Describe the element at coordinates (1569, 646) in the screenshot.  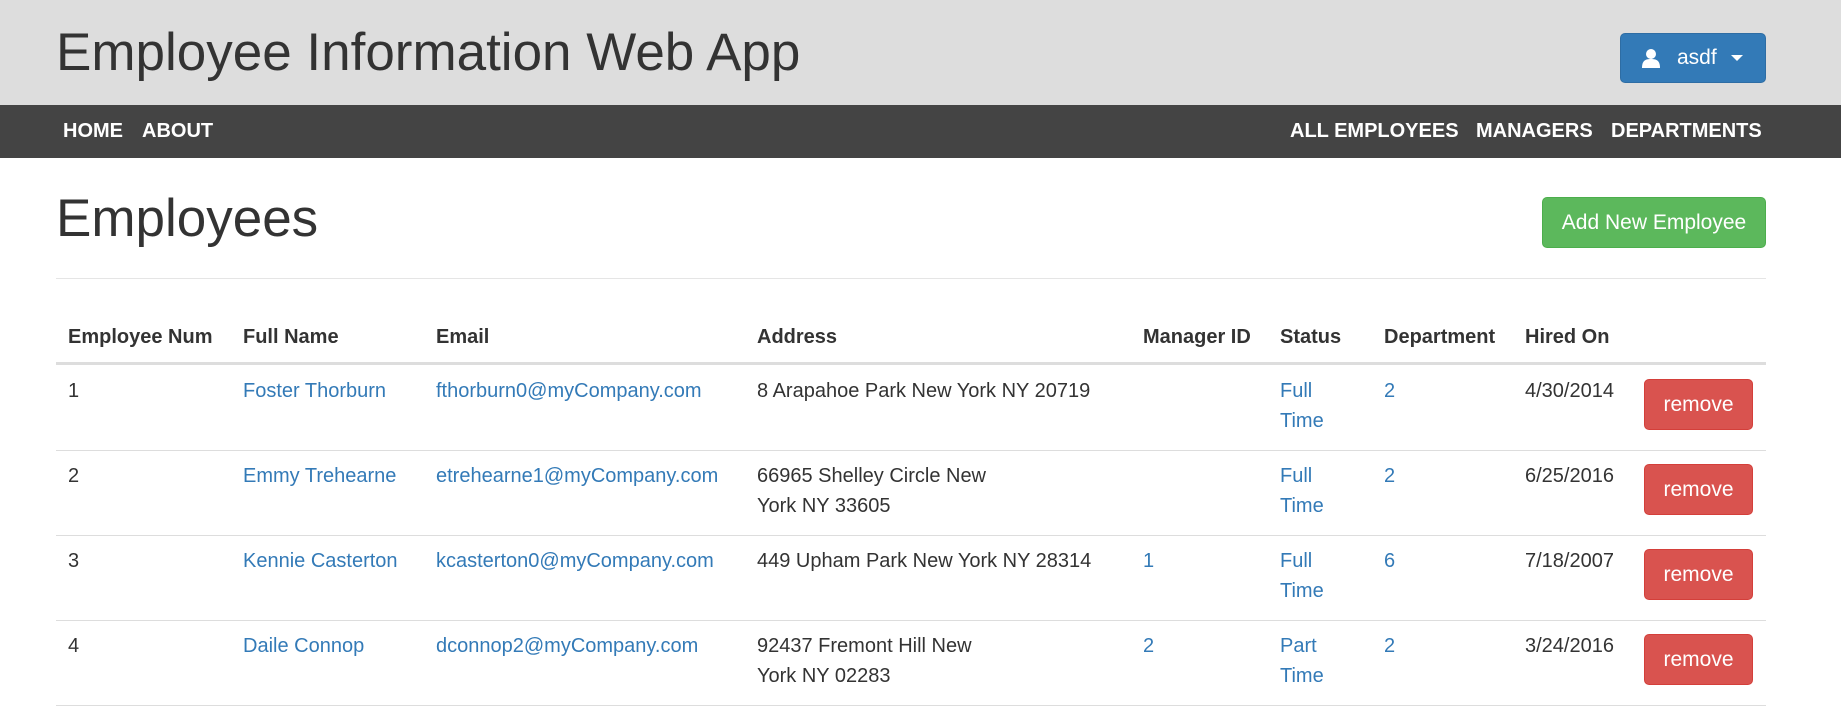
I see `hired-on: 3/24/2016` at that location.